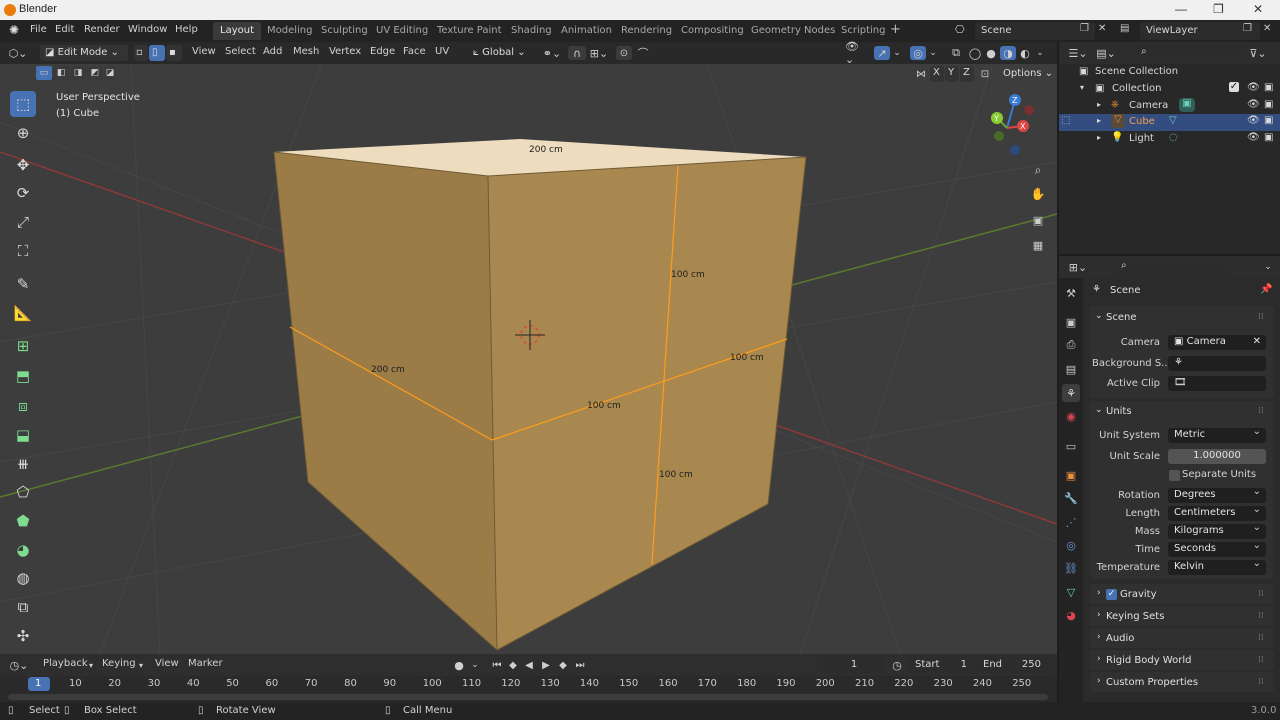 Image resolution: width=1280 pixels, height=720 pixels. Describe the element at coordinates (940, 665) in the screenshot. I see `start-frame-field: Start 1` at that location.